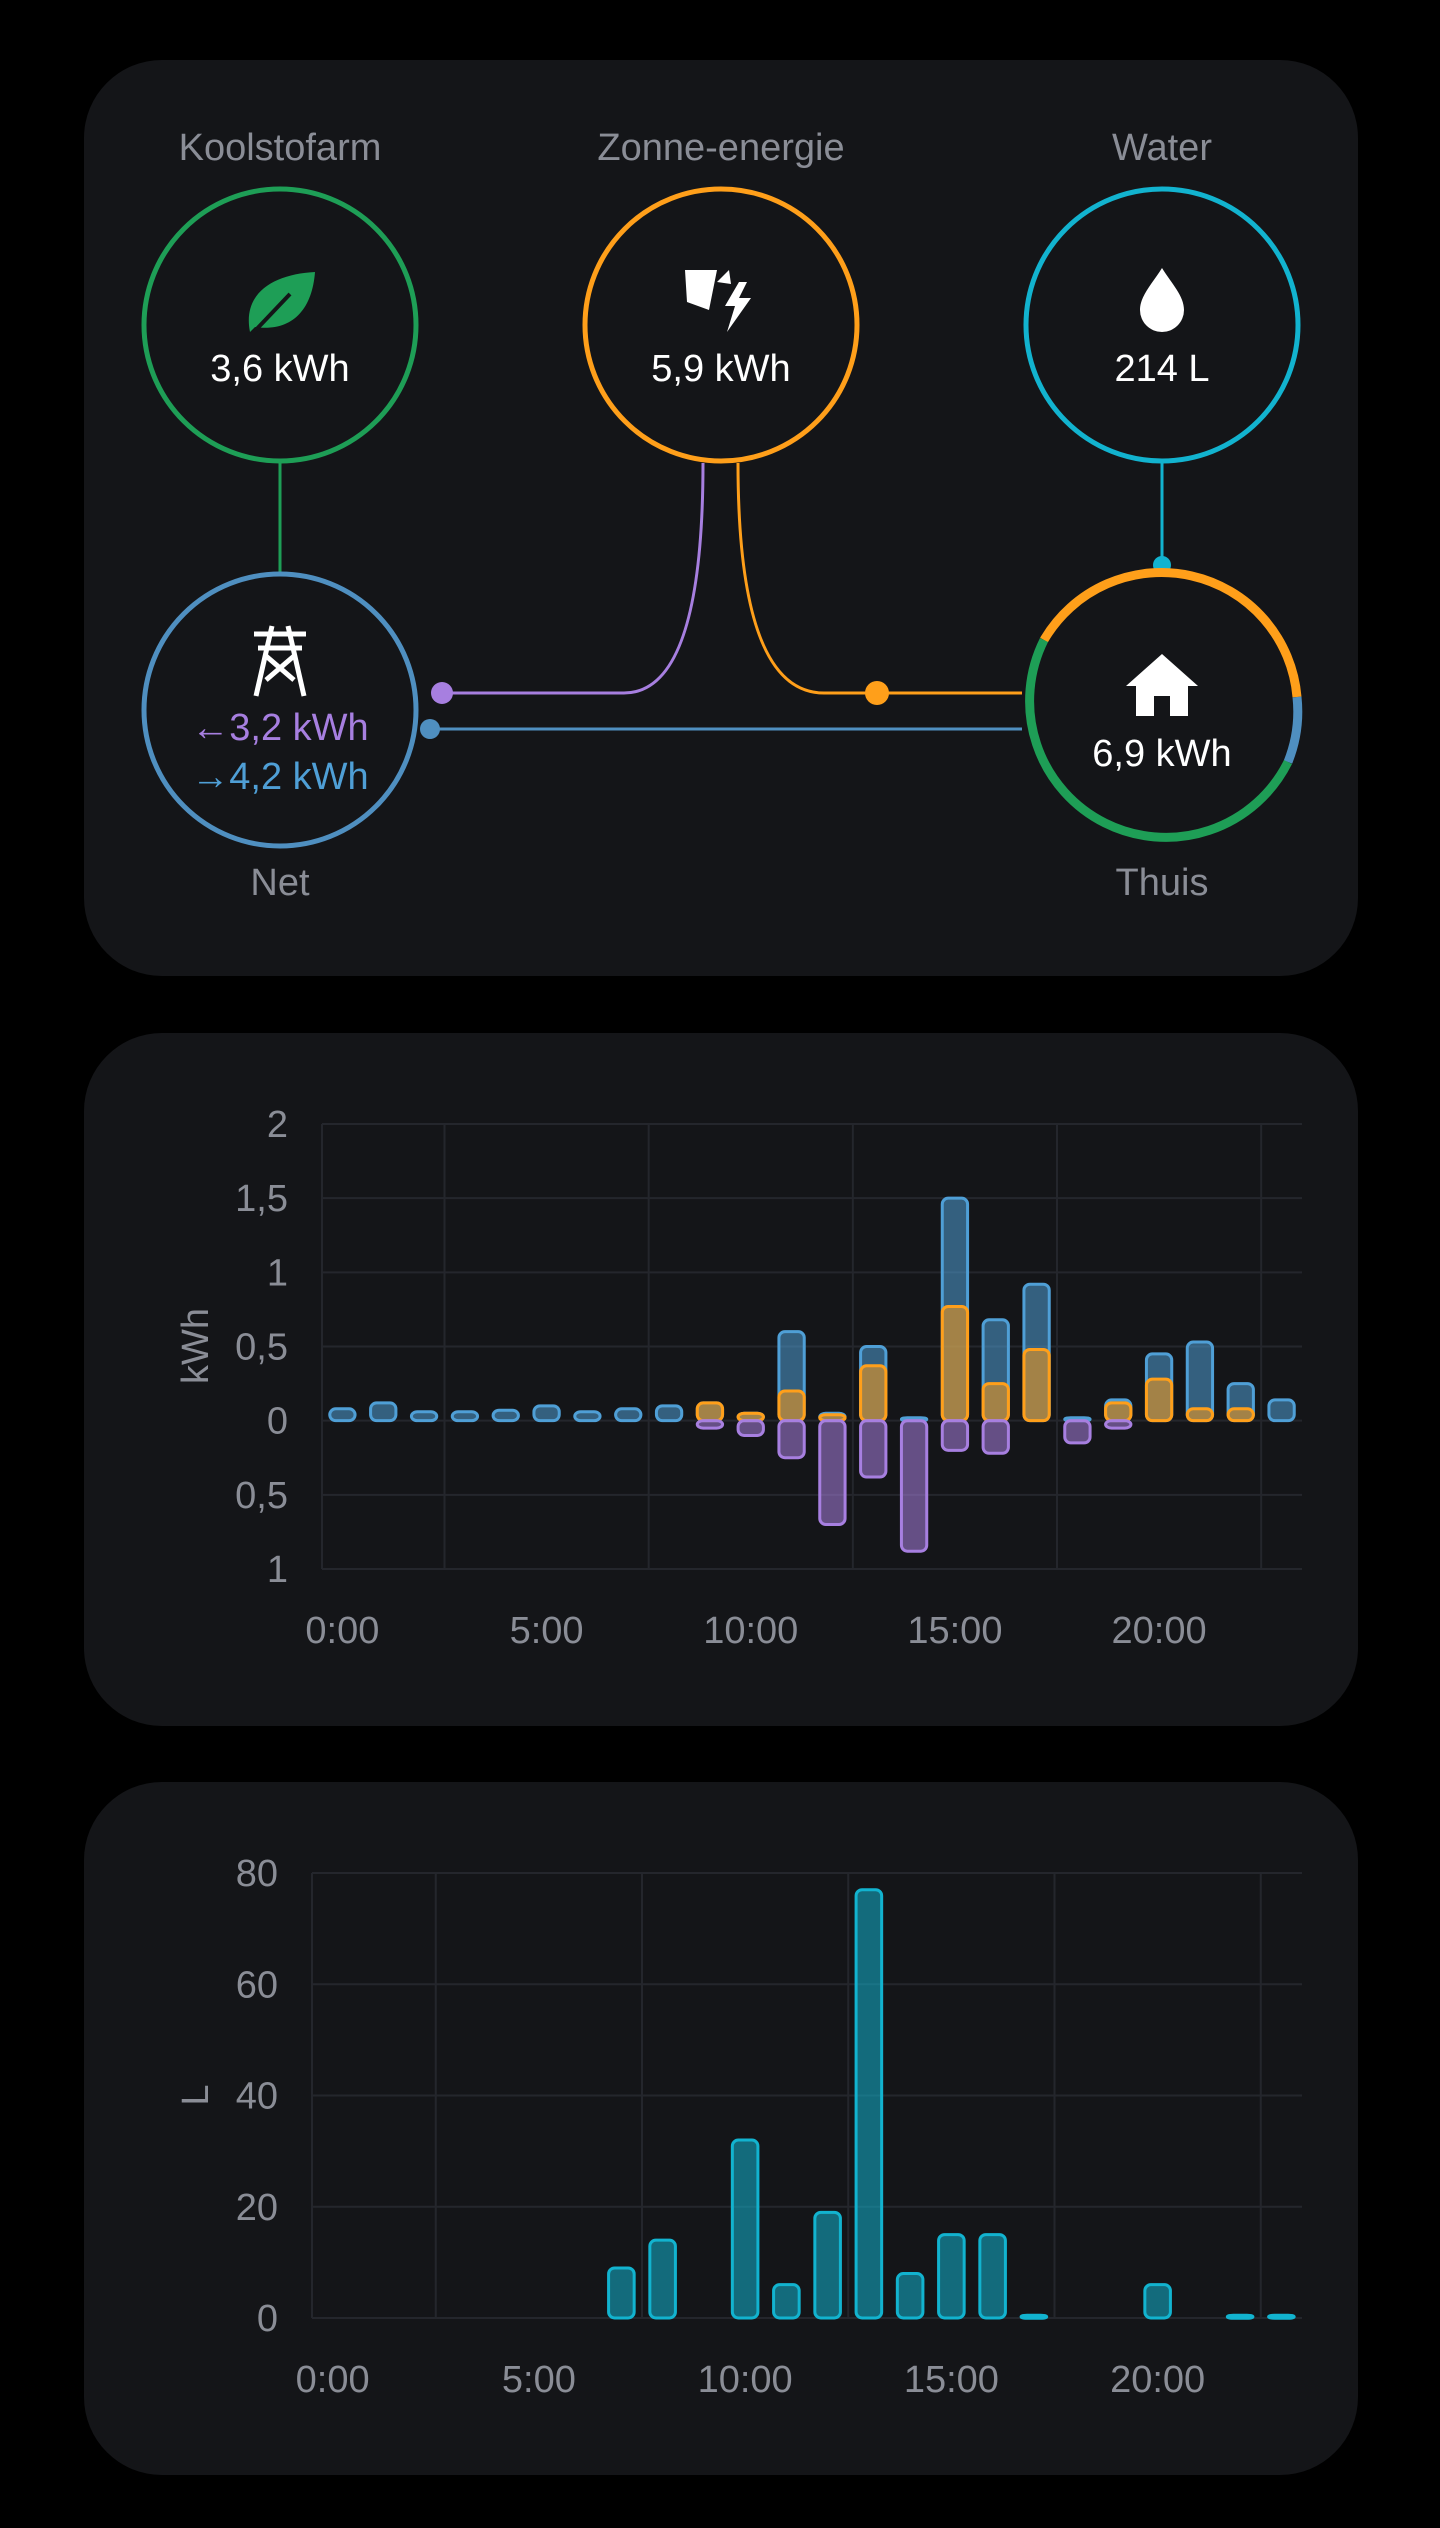 The width and height of the screenshot is (1440, 2528). I want to click on solar-to-grid-line, so click(573, 578).